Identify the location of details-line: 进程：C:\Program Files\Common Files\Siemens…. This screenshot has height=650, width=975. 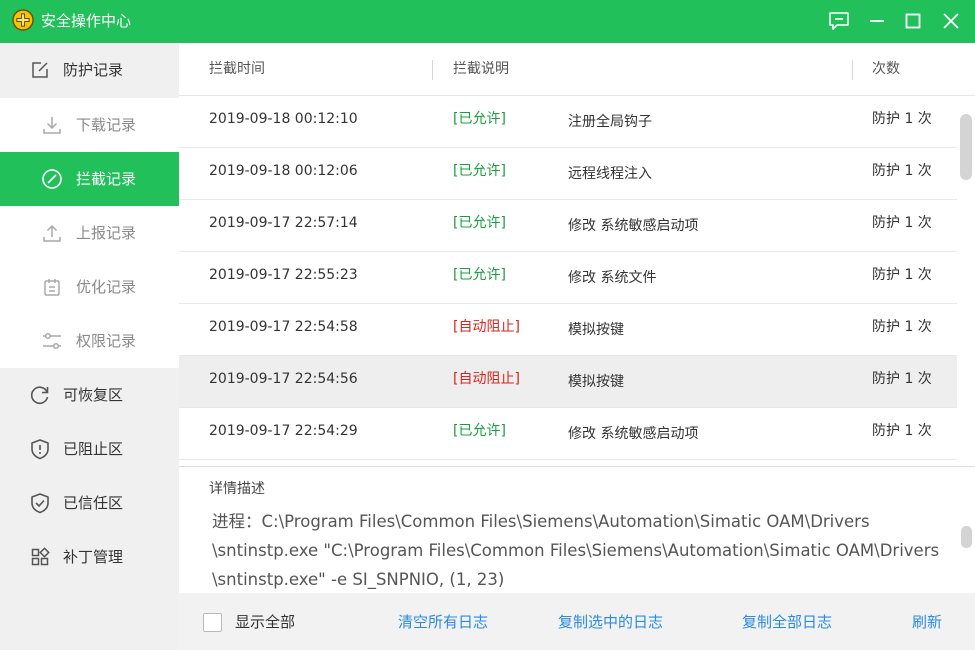
(541, 521).